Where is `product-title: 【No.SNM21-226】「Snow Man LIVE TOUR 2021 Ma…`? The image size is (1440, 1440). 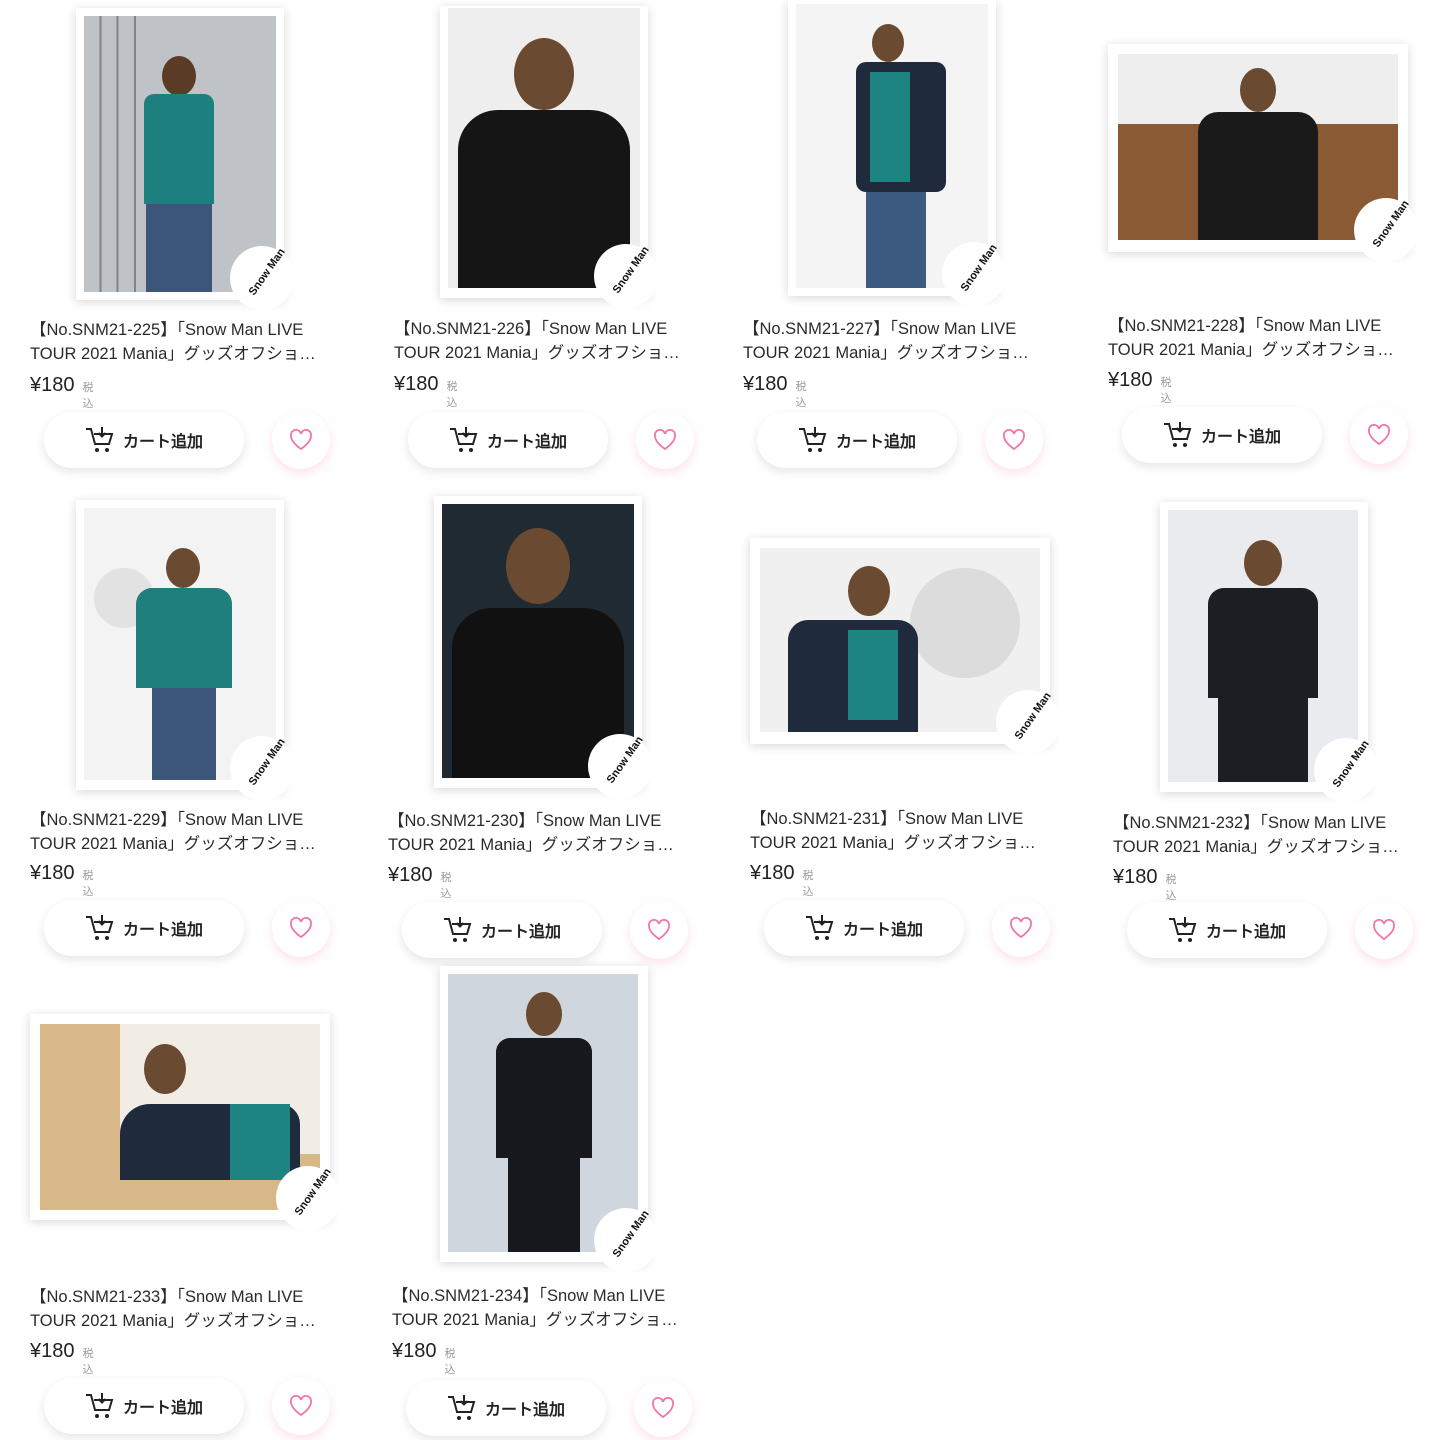 product-title: 【No.SNM21-226】「Snow Man LIVE TOUR 2021 Ma… is located at coordinates (549, 341).